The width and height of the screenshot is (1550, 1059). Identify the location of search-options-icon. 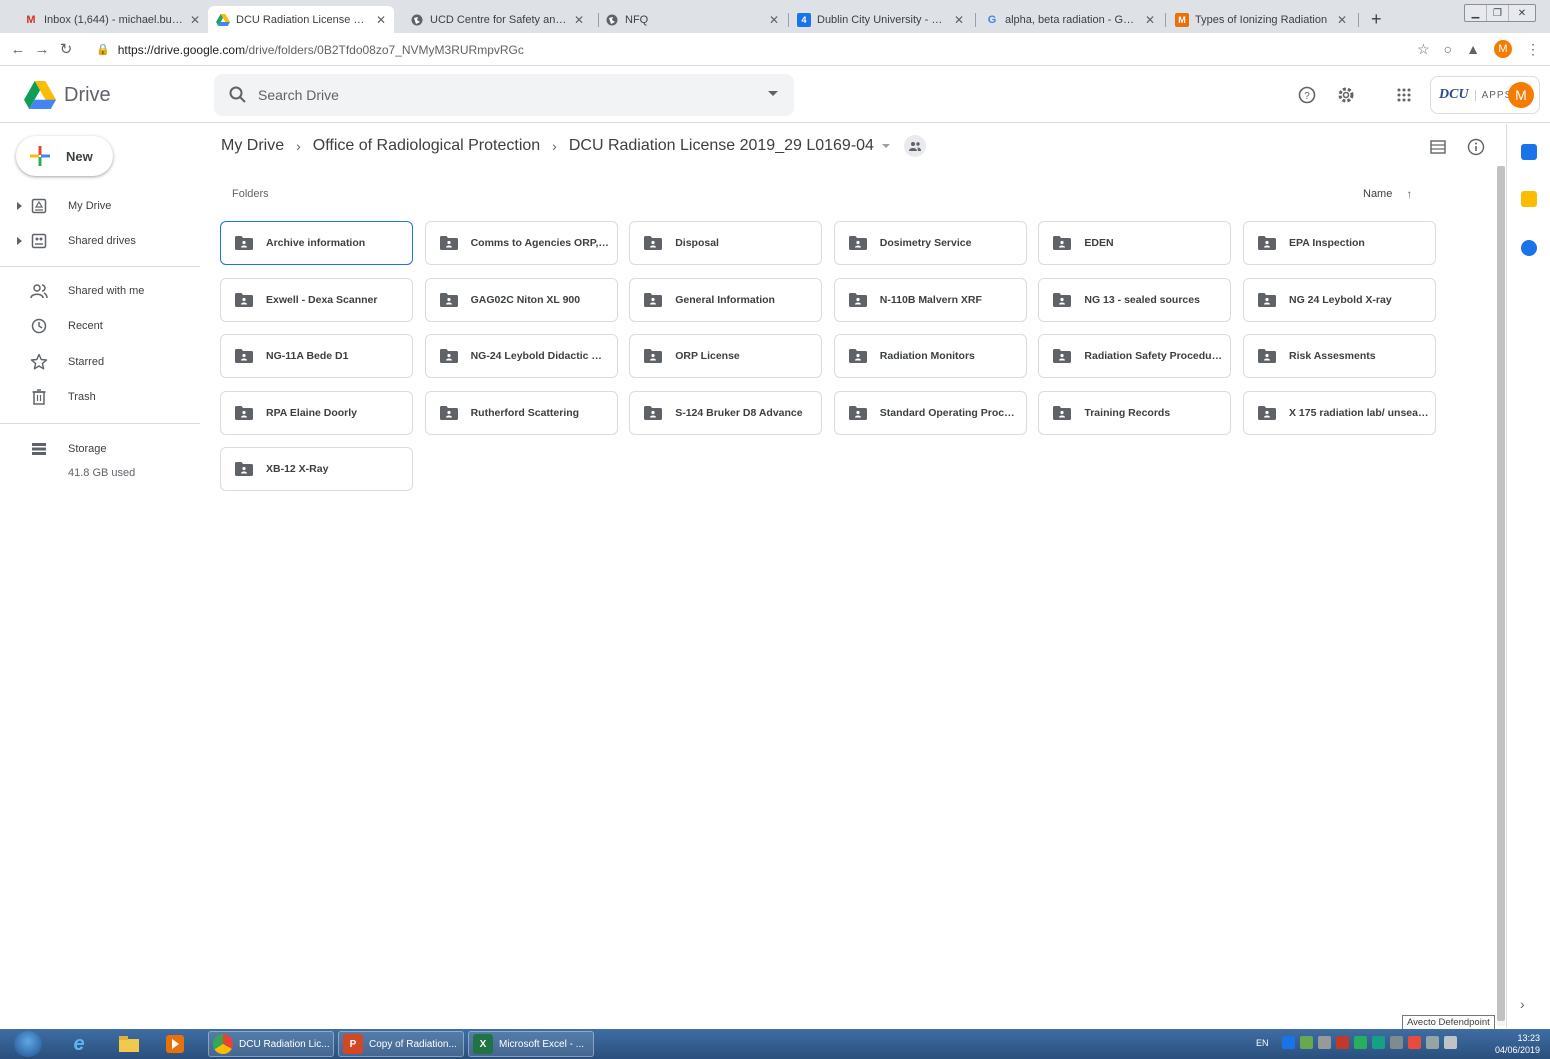
(773, 93).